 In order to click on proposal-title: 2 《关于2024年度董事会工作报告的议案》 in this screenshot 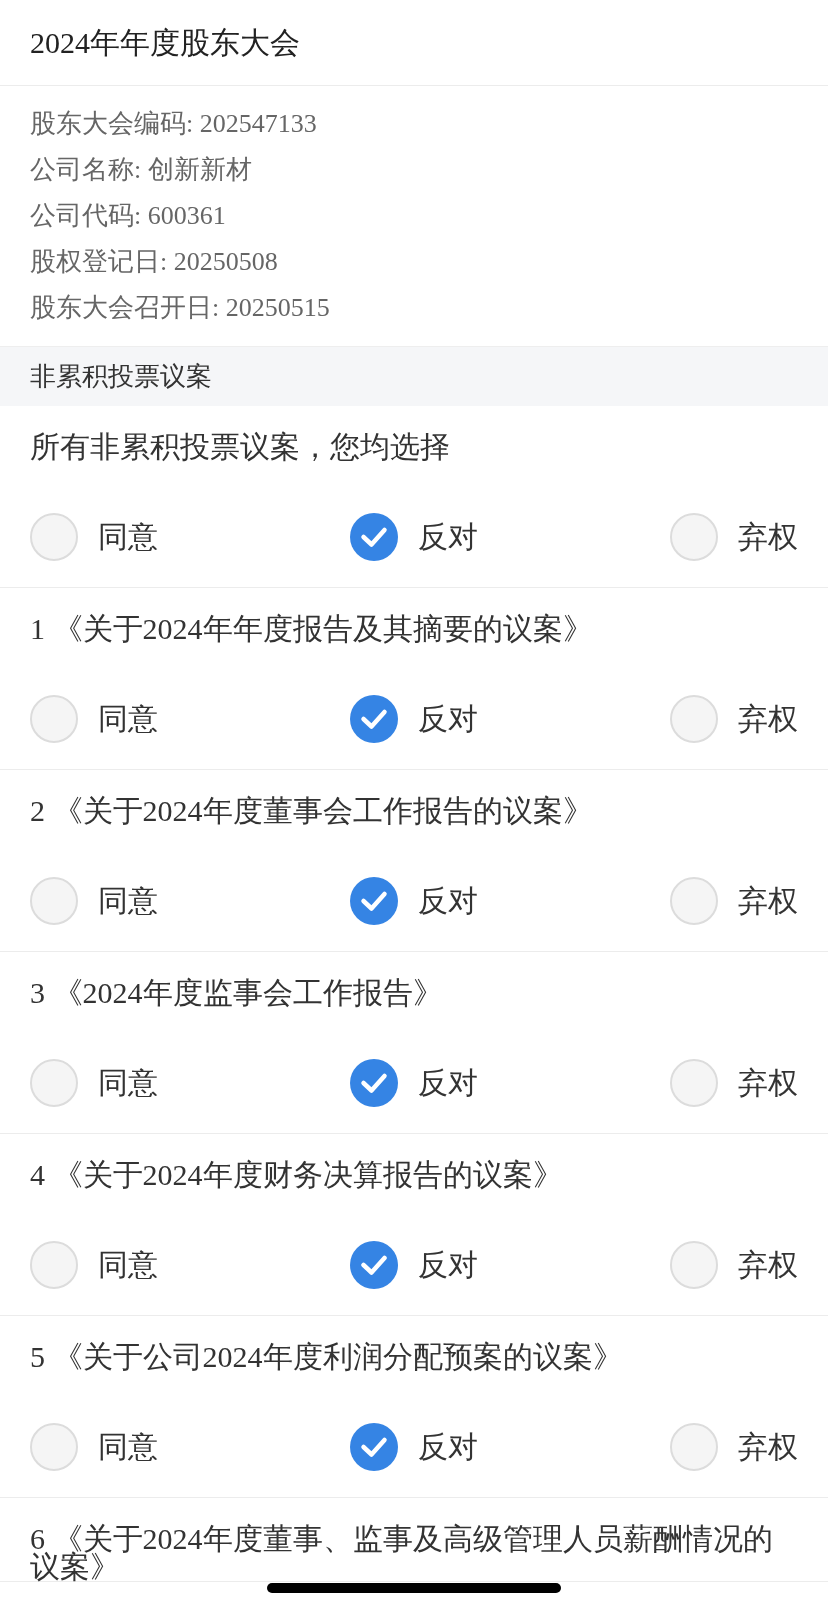, I will do `click(312, 811)`.